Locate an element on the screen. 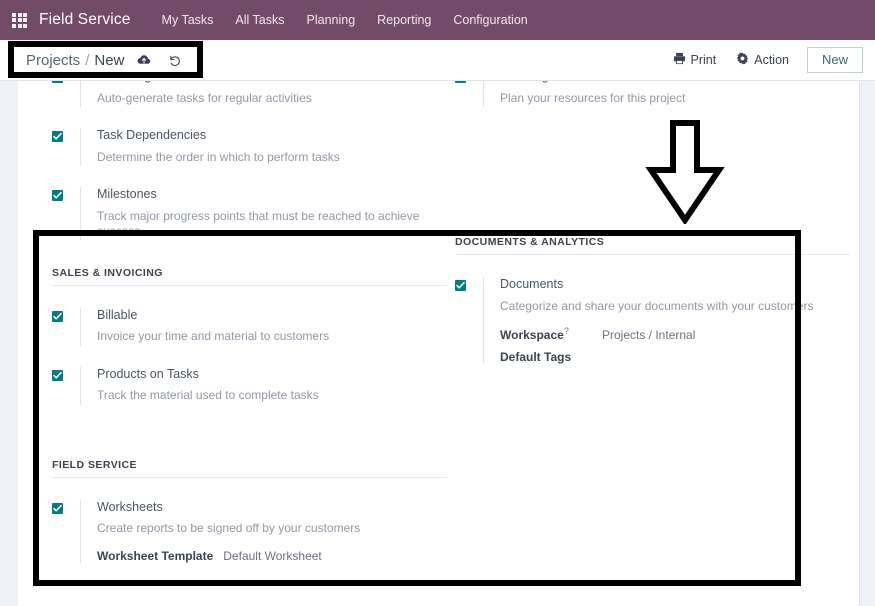 The width and height of the screenshot is (875, 606). breadcrumb-current: New is located at coordinates (109, 60).